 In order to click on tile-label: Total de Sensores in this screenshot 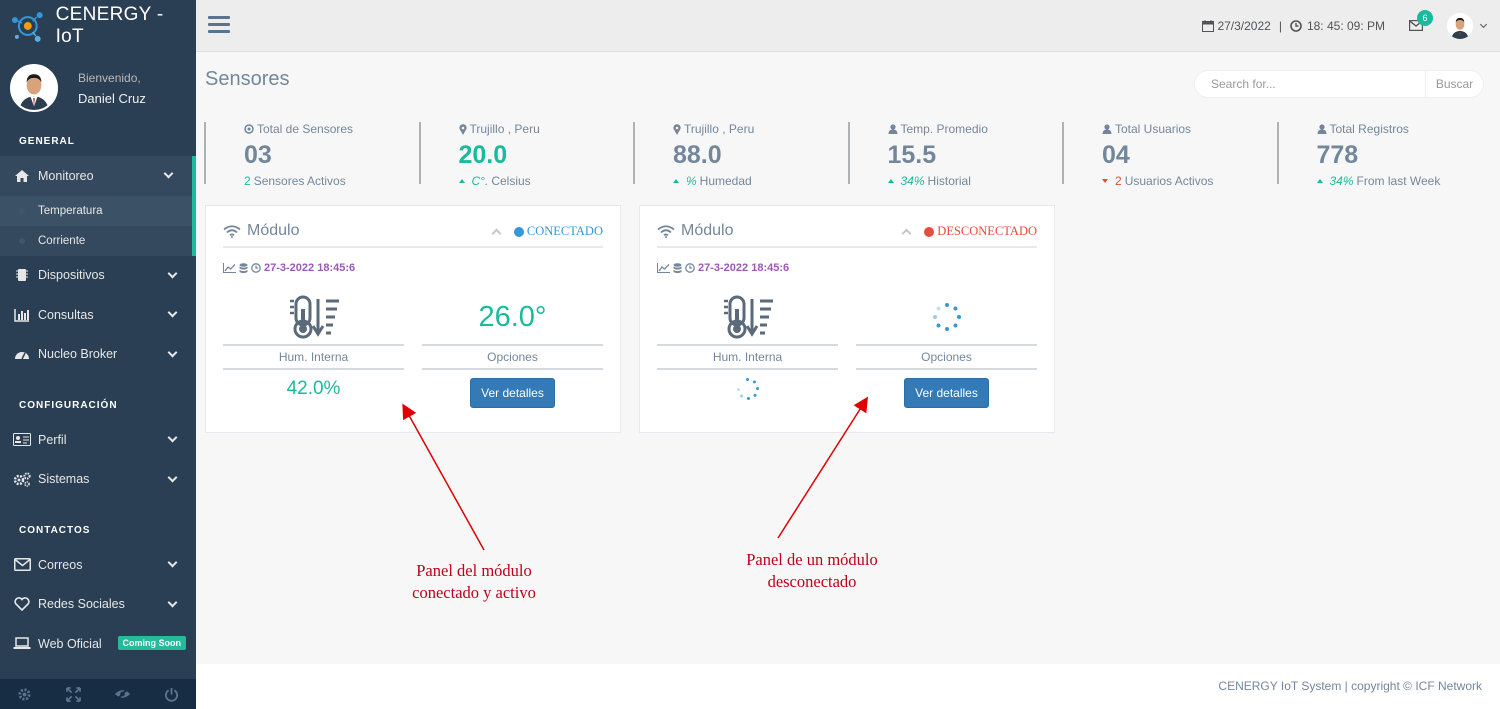, I will do `click(305, 129)`.